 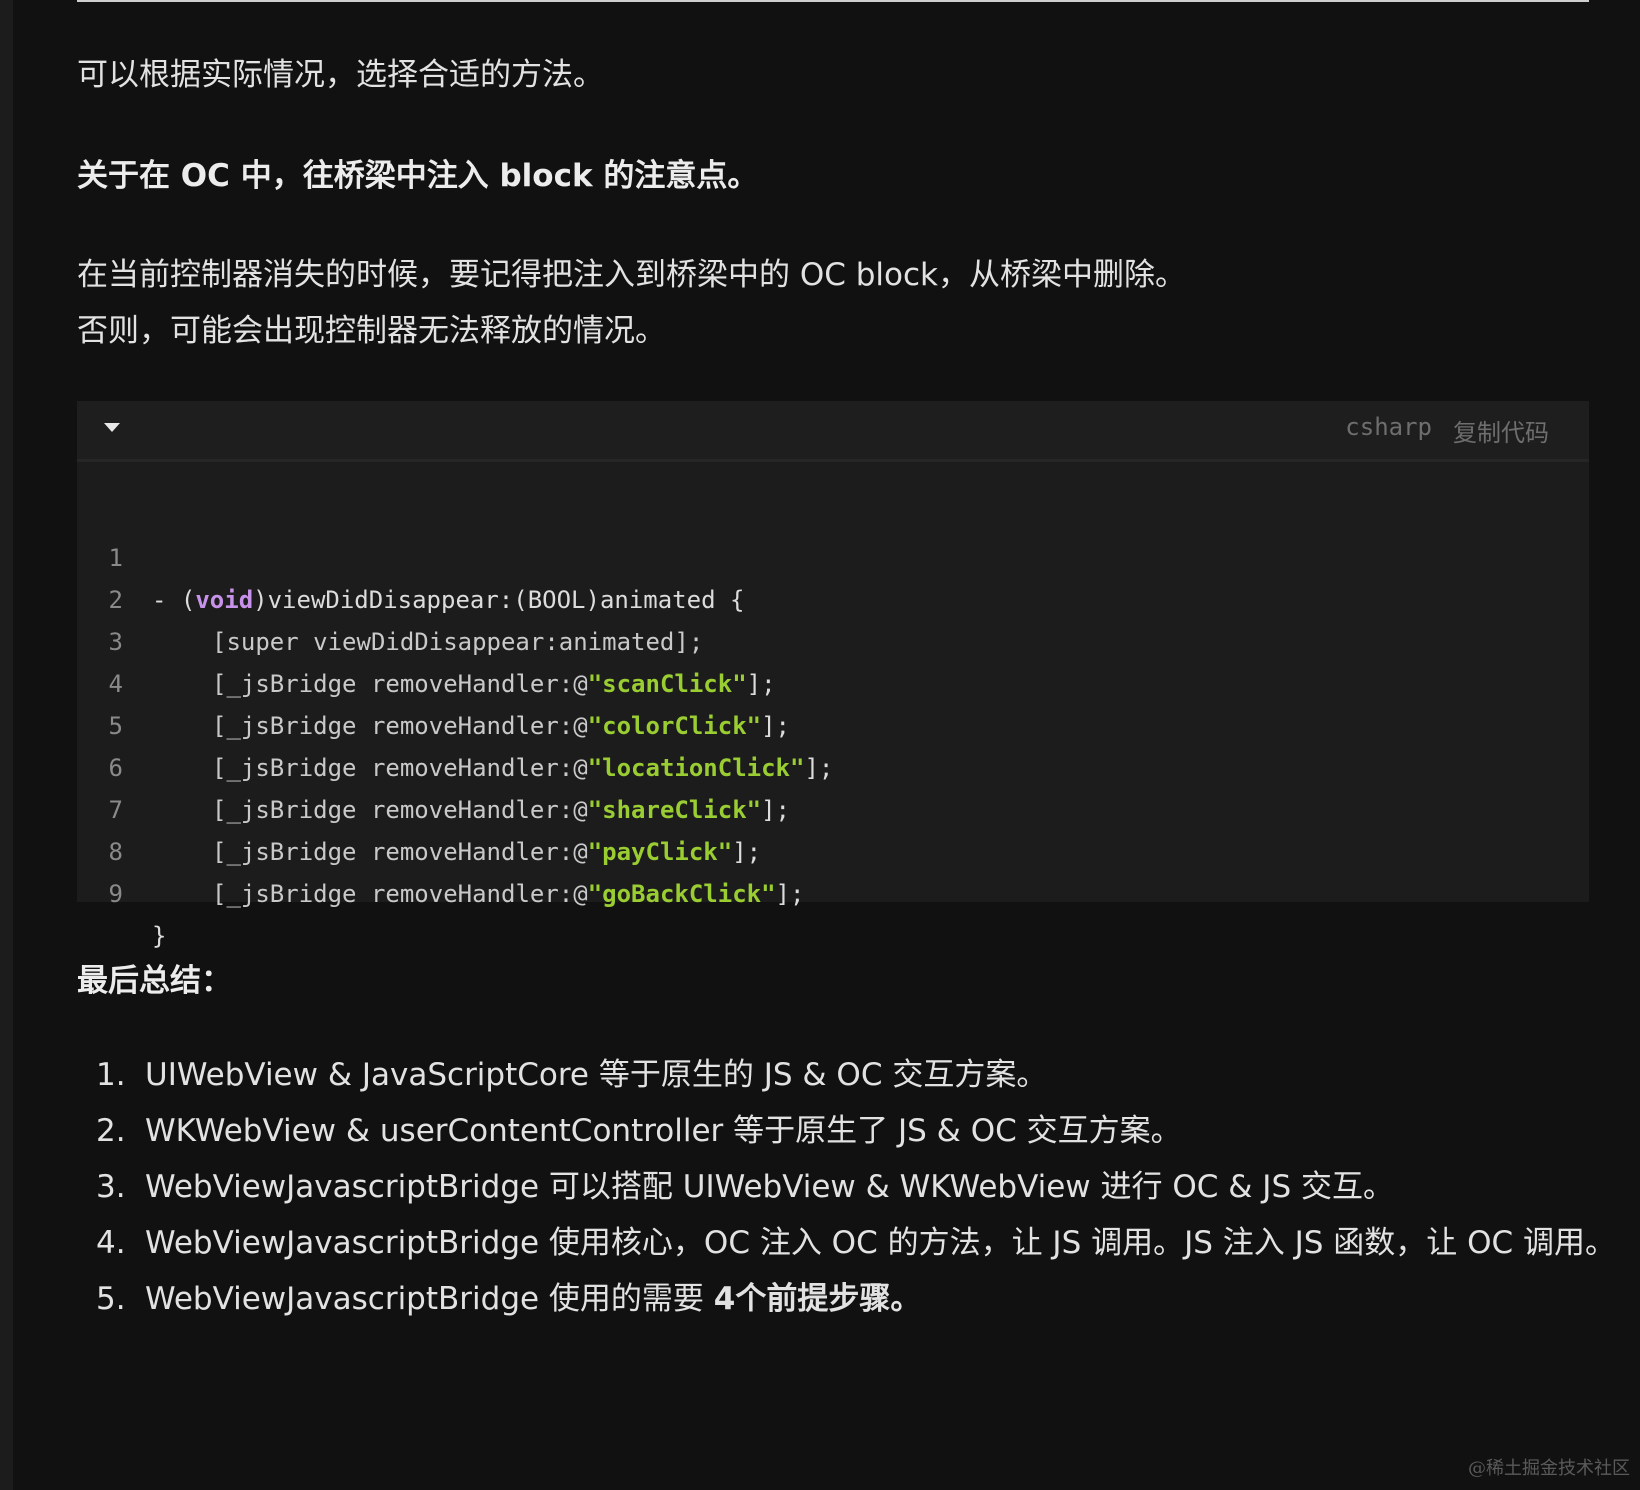 I want to click on list-number: 1., so click(x=111, y=1075).